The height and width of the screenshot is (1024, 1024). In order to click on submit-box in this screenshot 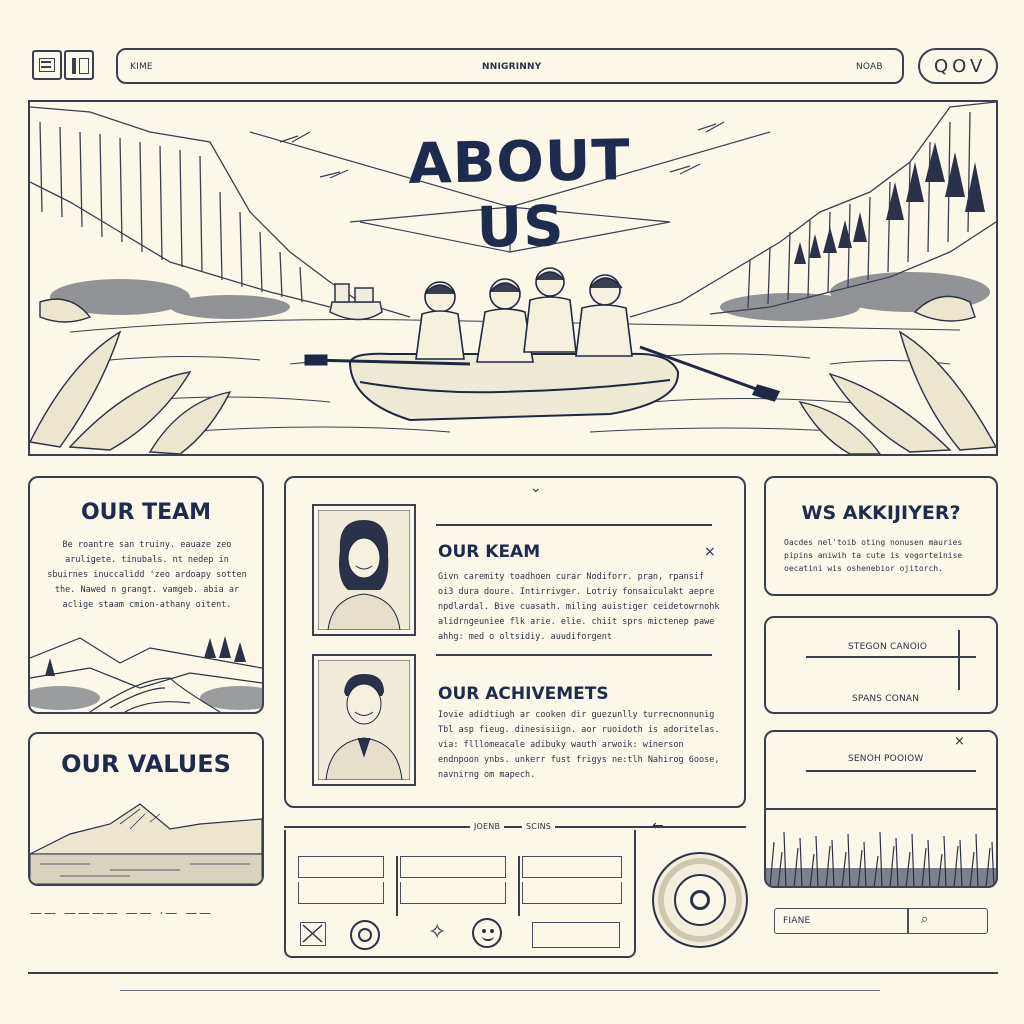, I will do `click(576, 935)`.